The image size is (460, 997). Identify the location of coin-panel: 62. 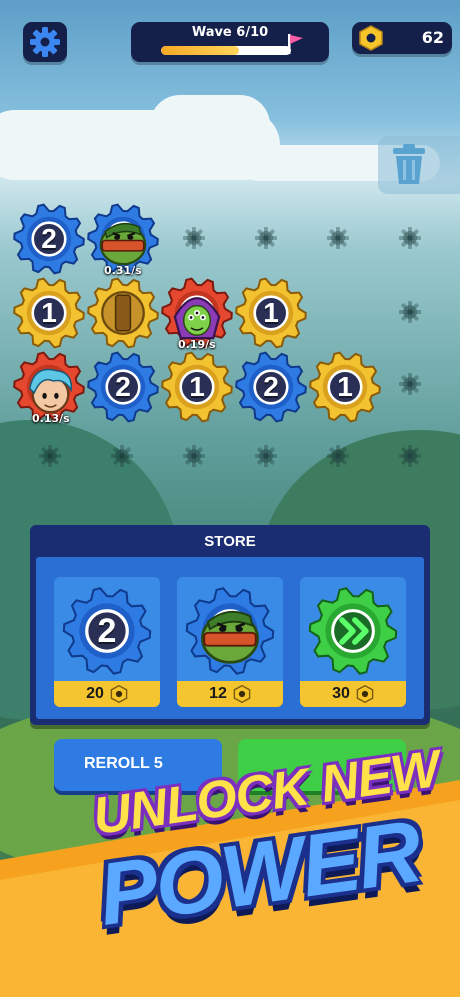
(402, 38).